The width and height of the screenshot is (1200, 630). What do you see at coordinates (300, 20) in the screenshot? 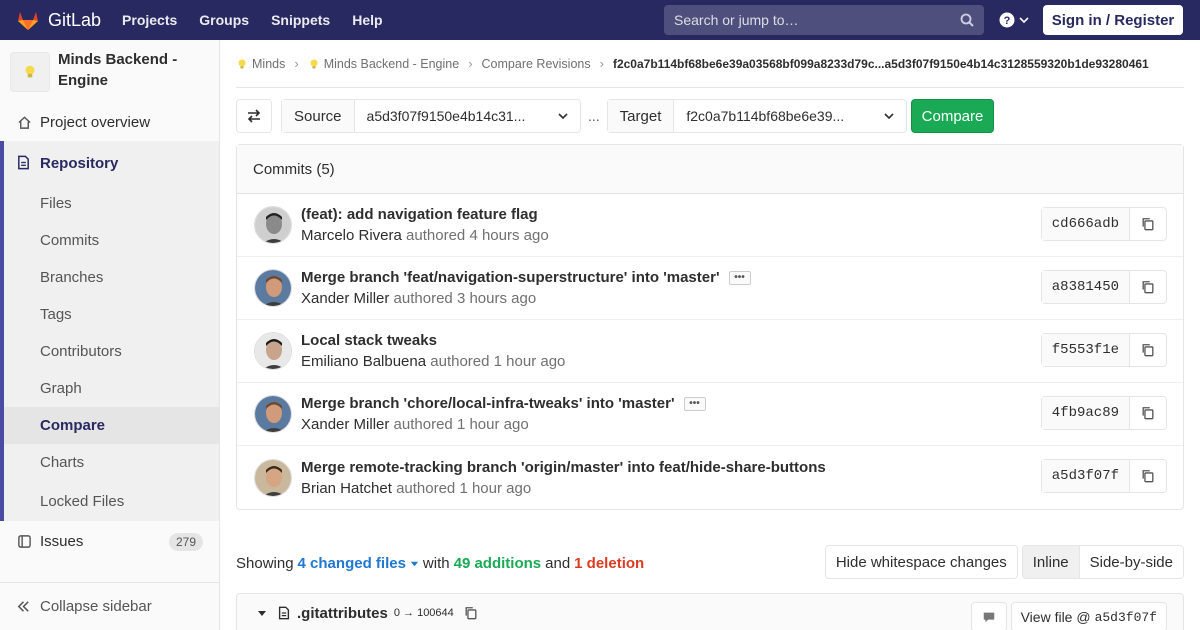
I see `nav-snippets: Snippets` at bounding box center [300, 20].